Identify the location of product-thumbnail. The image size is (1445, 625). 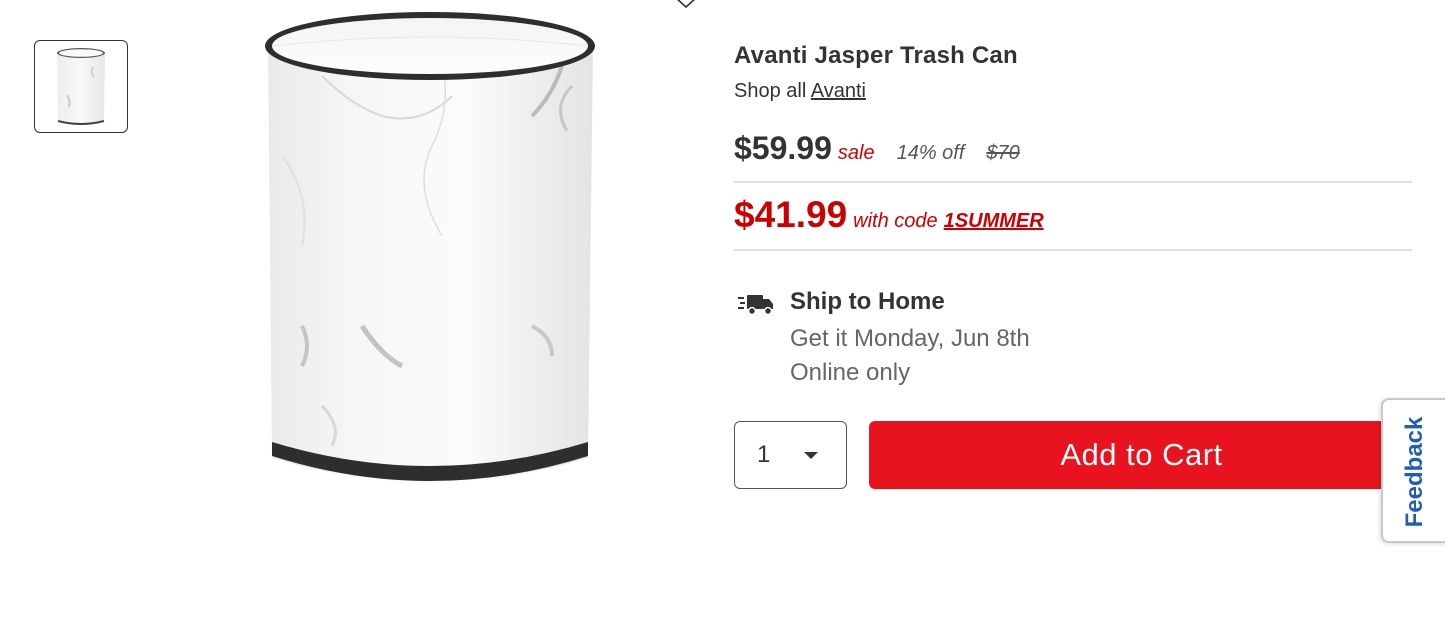
(81, 86).